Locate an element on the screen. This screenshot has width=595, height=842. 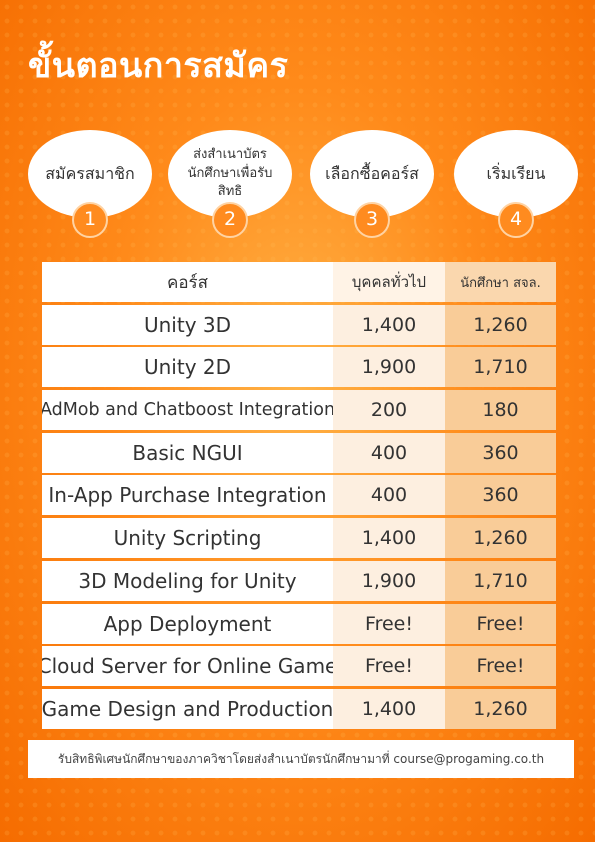
step-label: เลือกซื้อคอร์ส is located at coordinates (372, 174).